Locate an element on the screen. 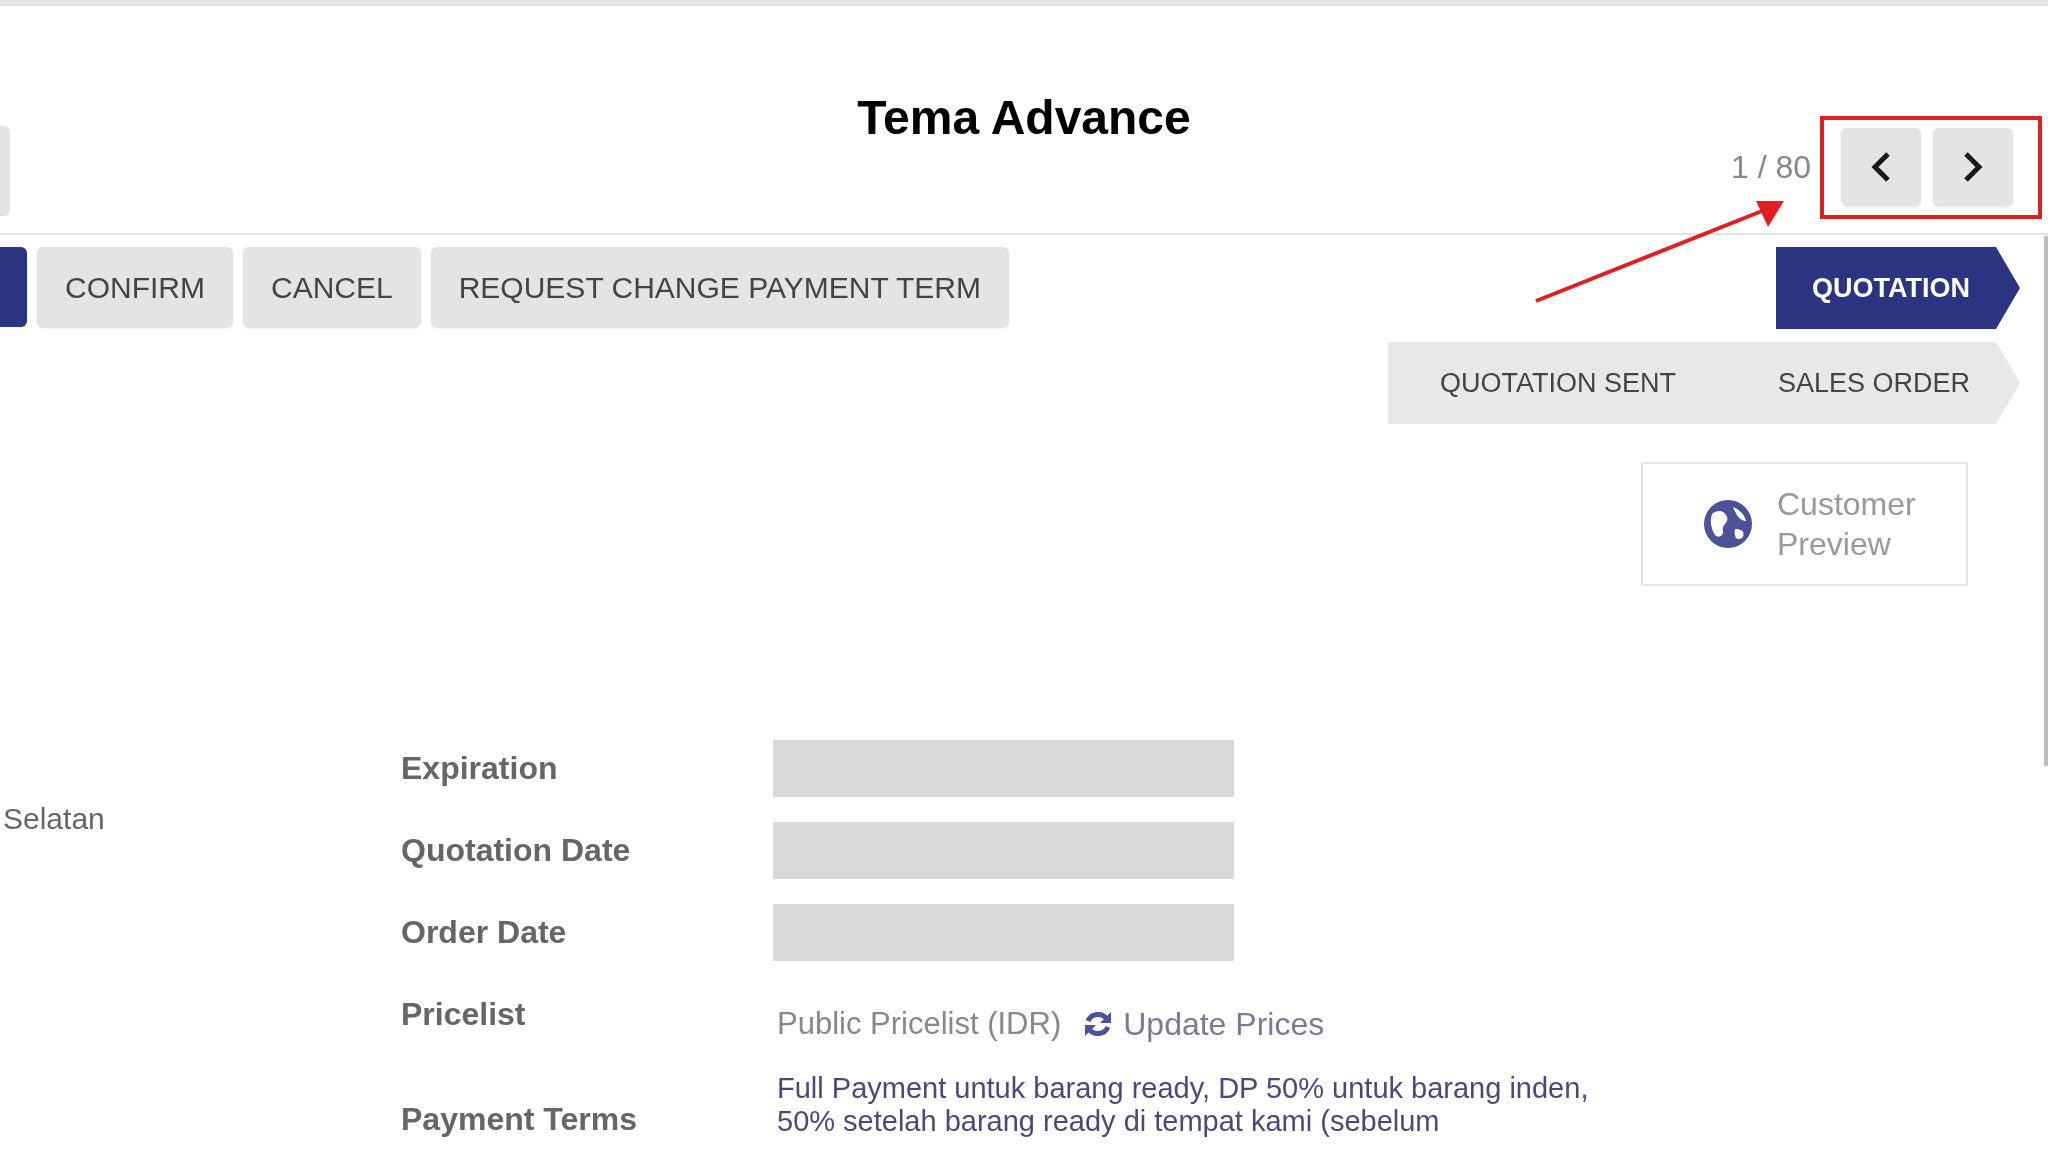 Image resolution: width=2048 pixels, height=1152 pixels. status-step: QUOTATION is located at coordinates (1898, 288).